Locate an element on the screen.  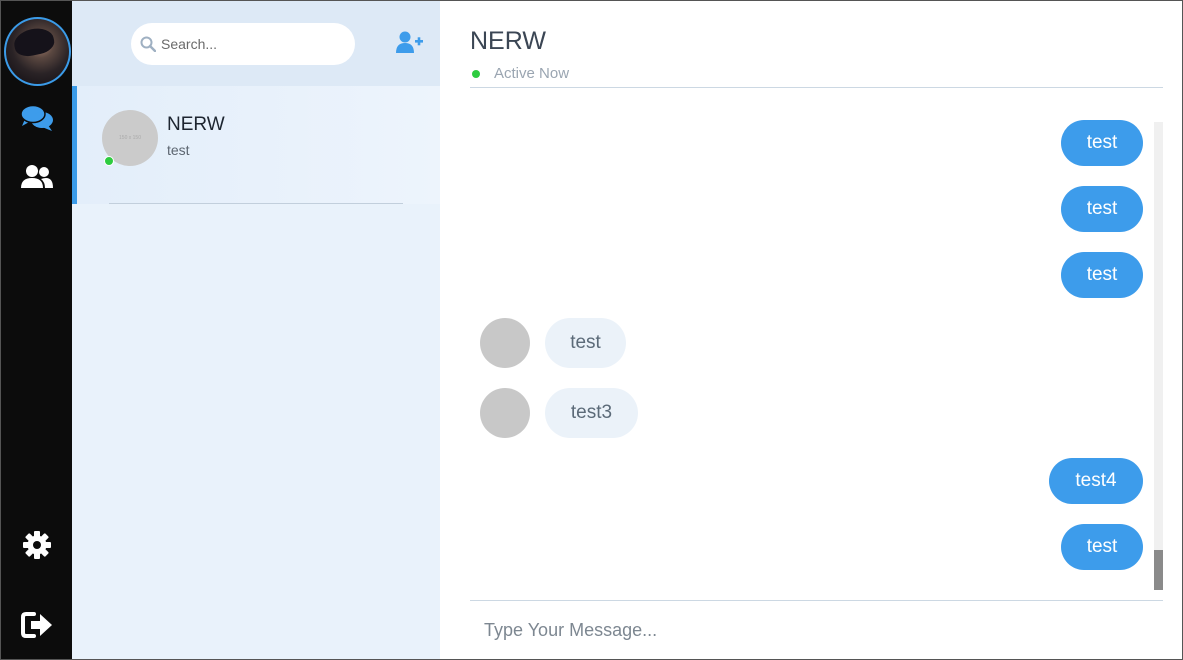
incoming-message: test is located at coordinates (585, 343).